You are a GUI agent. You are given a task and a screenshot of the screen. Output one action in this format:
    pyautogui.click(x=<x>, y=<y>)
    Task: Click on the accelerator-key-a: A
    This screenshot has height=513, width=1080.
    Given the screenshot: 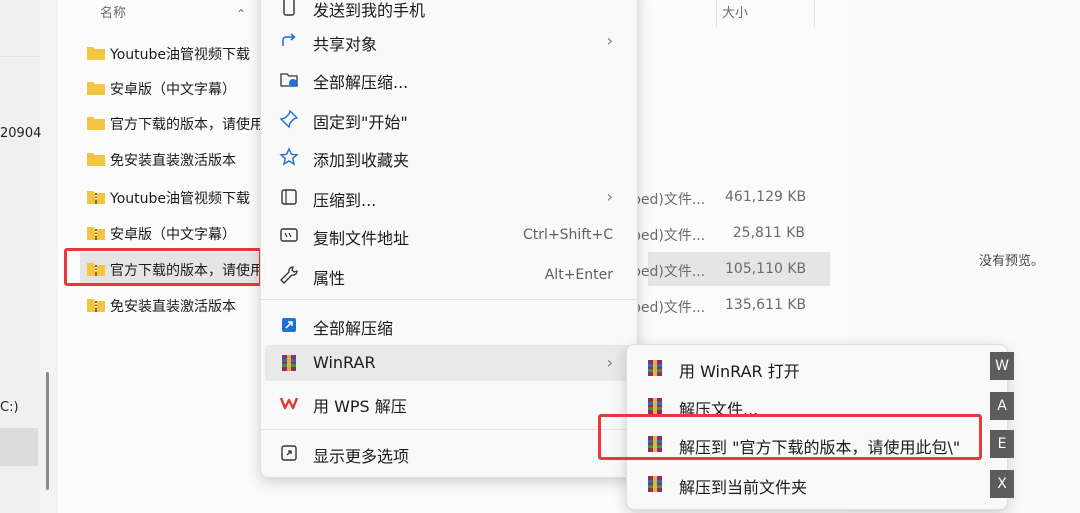 What is the action you would take?
    pyautogui.click(x=1002, y=406)
    